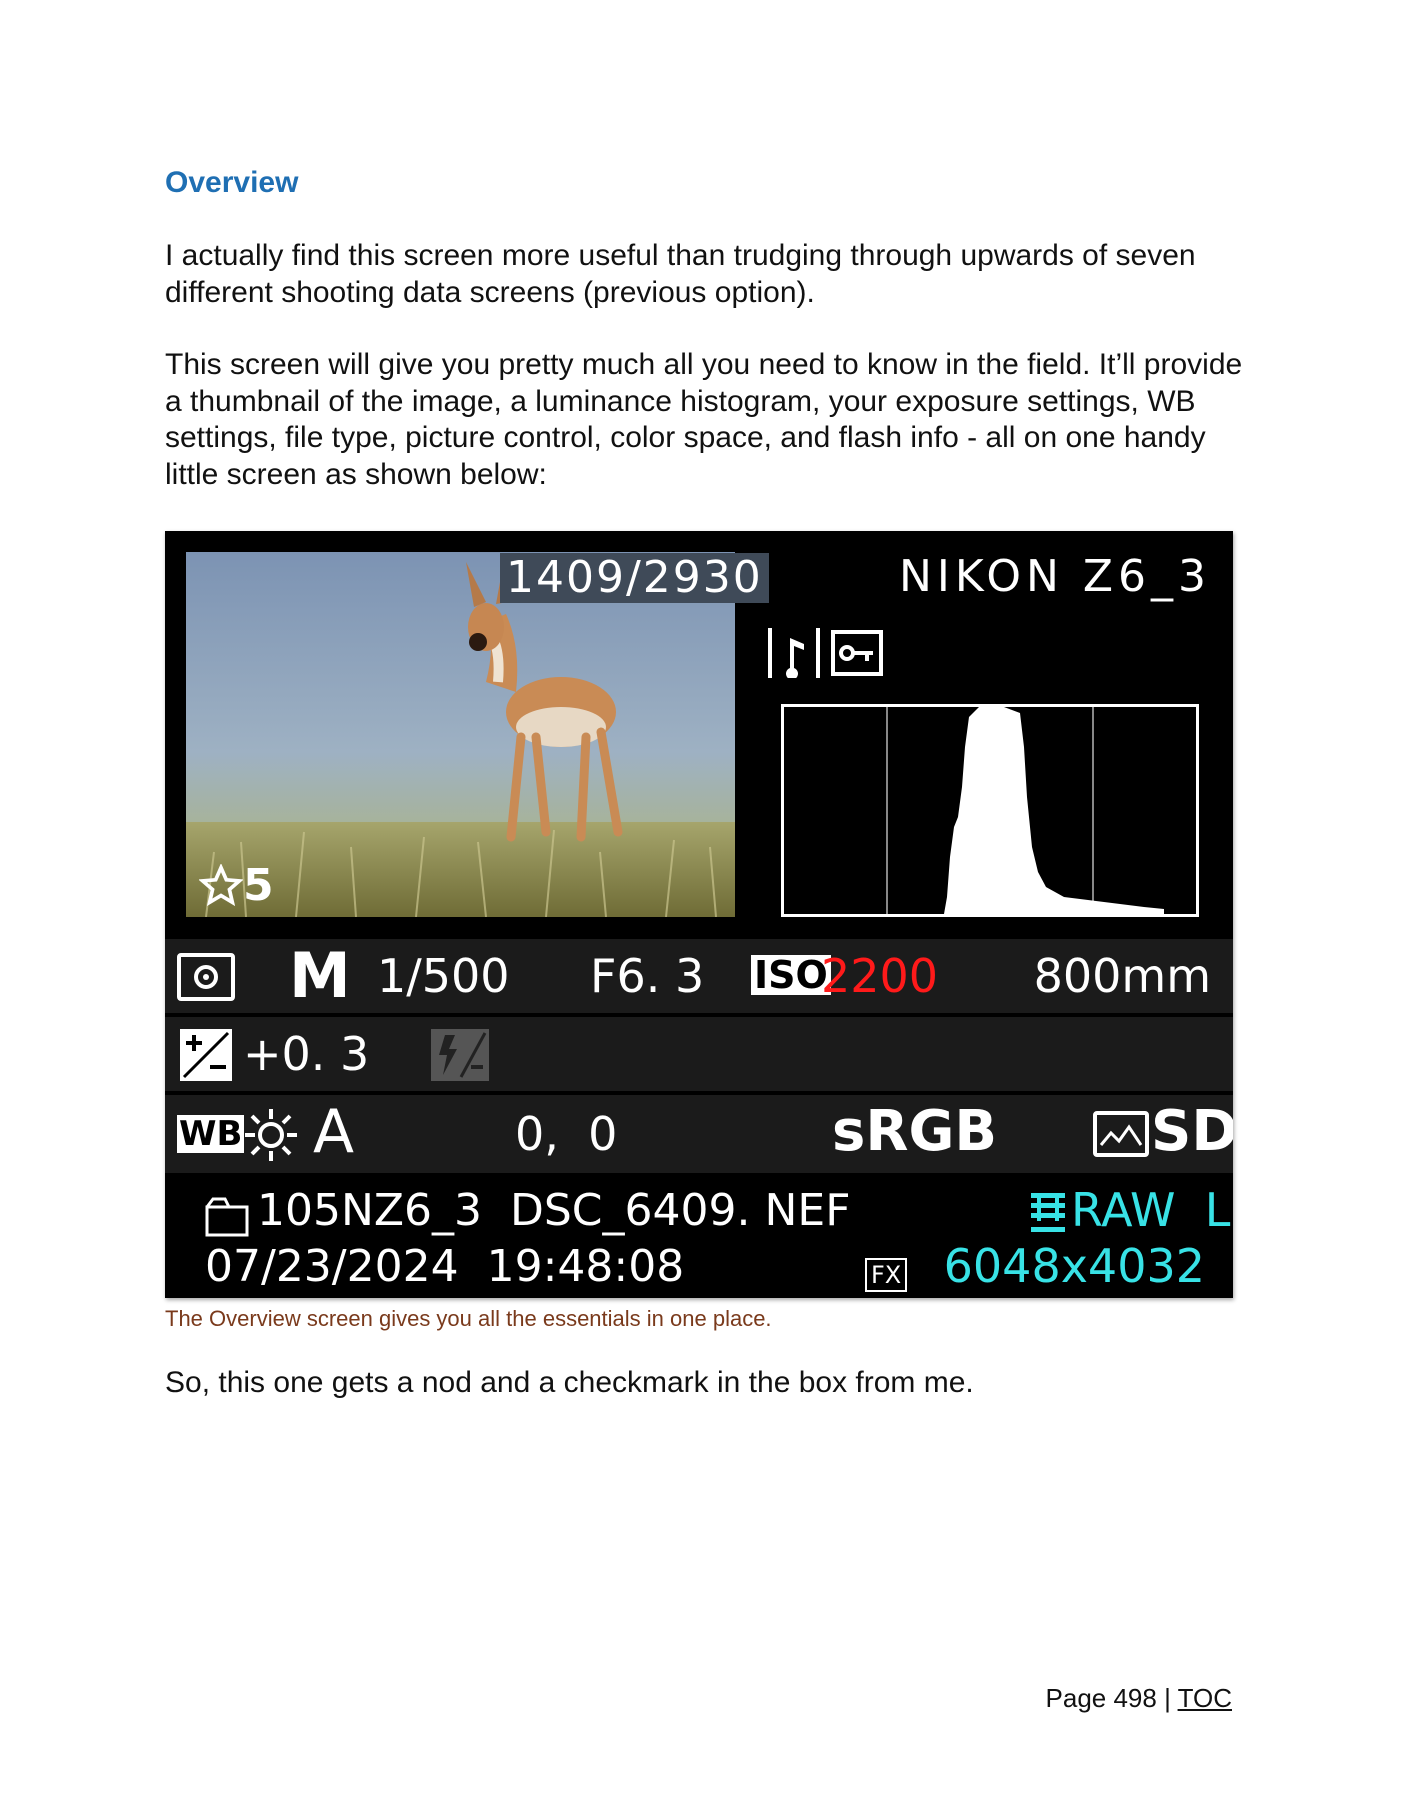 This screenshot has height=1815, width=1403. I want to click on wb-mode: A, so click(334, 1132).